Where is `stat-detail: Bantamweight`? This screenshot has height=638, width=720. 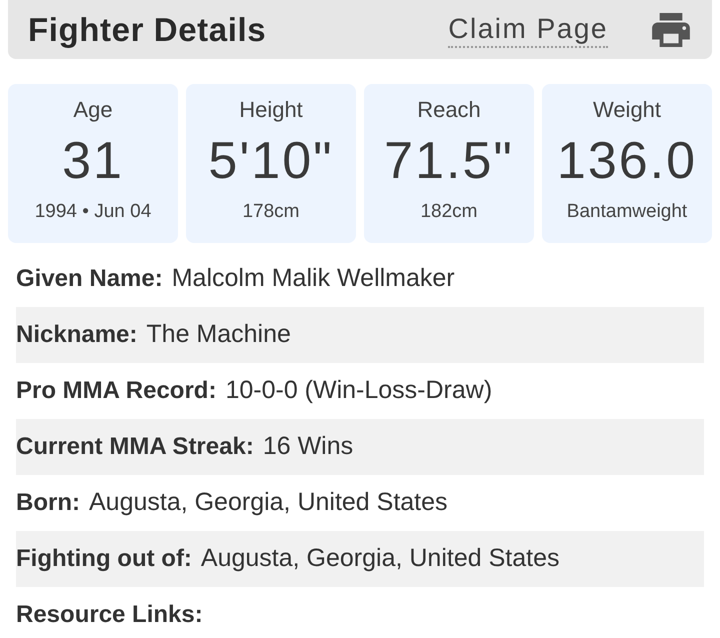 stat-detail: Bantamweight is located at coordinates (627, 212).